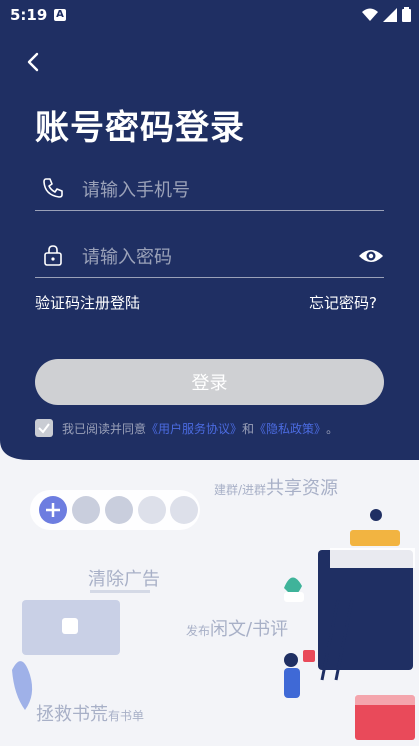 The width and height of the screenshot is (419, 746). I want to click on terms-link: 《用户服务协议》, so click(194, 428).